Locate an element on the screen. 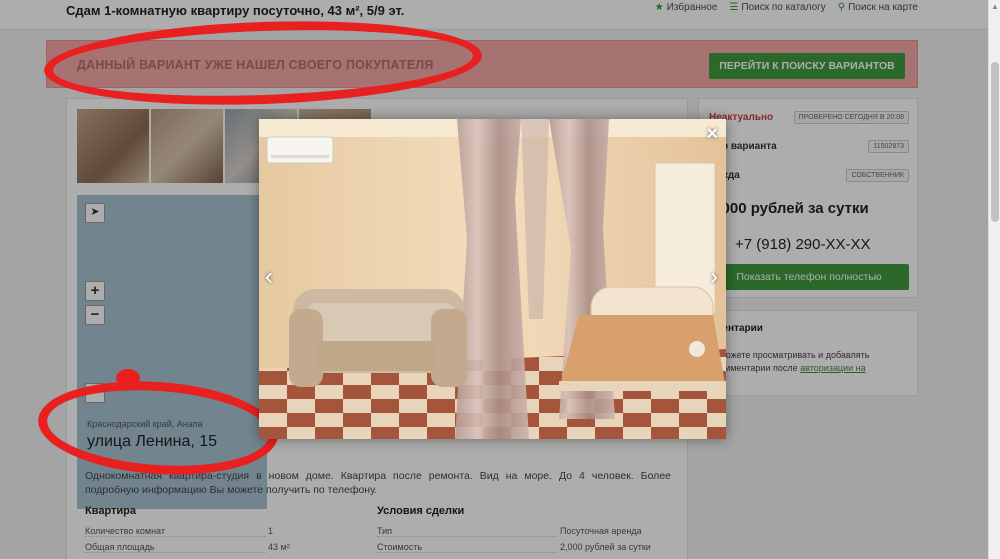 This screenshot has width=1000, height=559. chevron-left-icon: ‹ is located at coordinates (269, 277).